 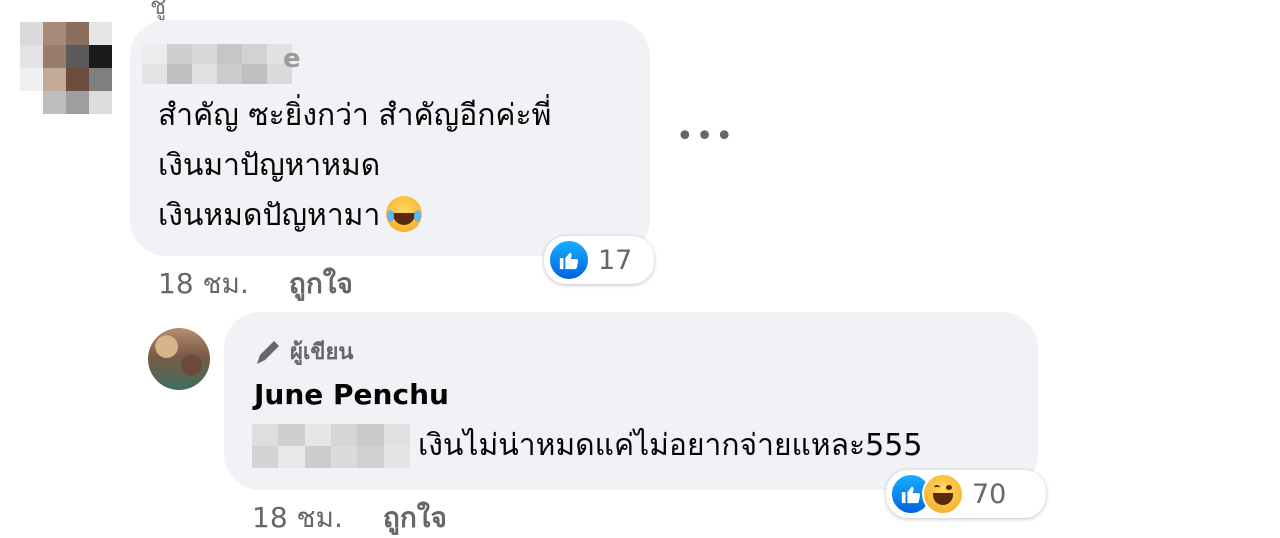 I want to click on reaction-summary: 17, so click(x=599, y=260).